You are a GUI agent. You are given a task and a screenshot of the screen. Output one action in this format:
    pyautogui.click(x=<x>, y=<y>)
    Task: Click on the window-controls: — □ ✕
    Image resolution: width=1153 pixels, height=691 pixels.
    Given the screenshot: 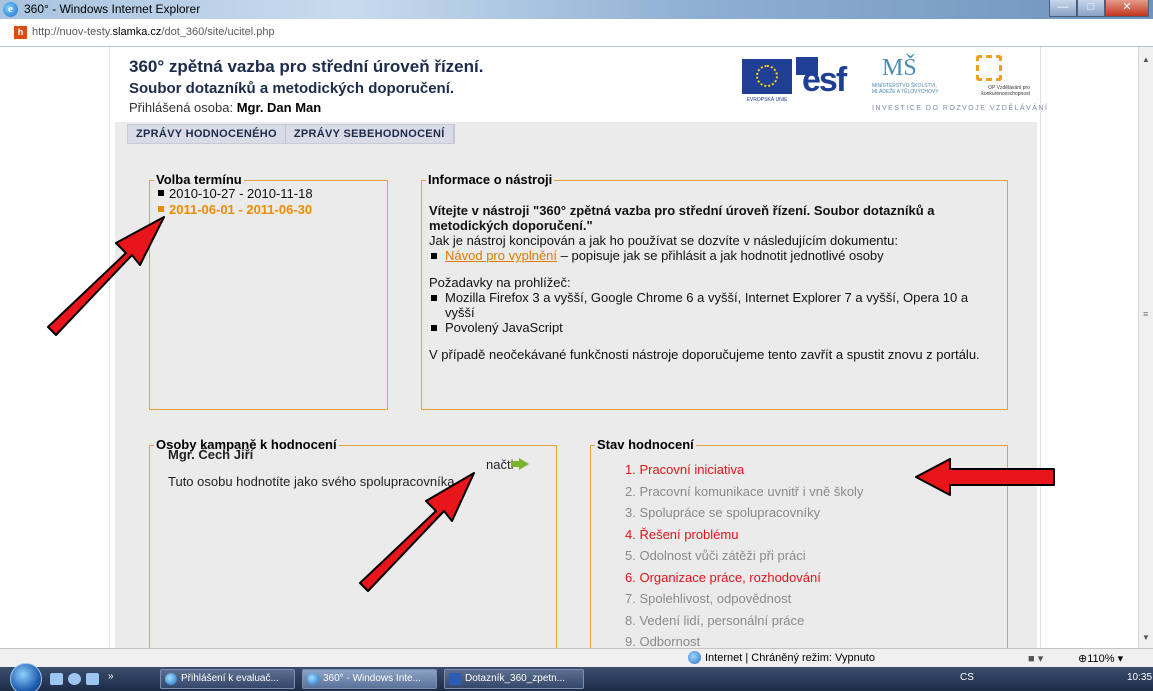 What is the action you would take?
    pyautogui.click(x=1099, y=8)
    